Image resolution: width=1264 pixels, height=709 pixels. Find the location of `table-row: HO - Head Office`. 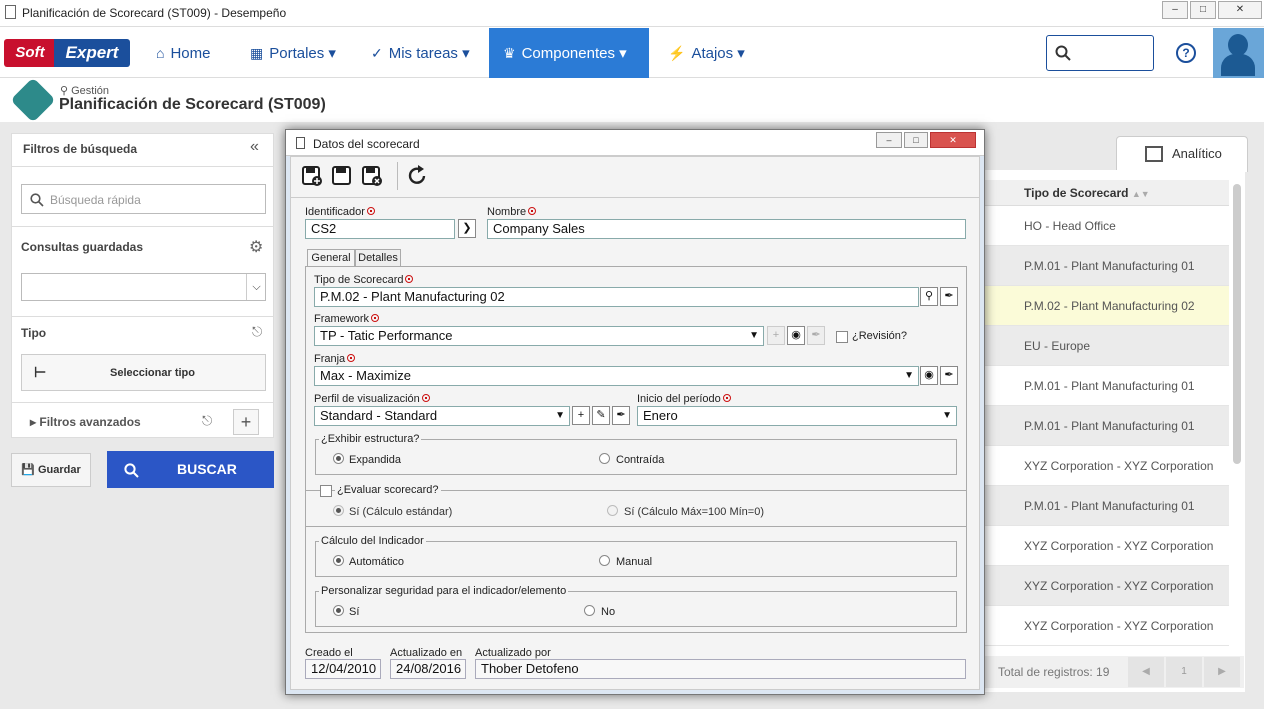

table-row: HO - Head Office is located at coordinates (1107, 226).